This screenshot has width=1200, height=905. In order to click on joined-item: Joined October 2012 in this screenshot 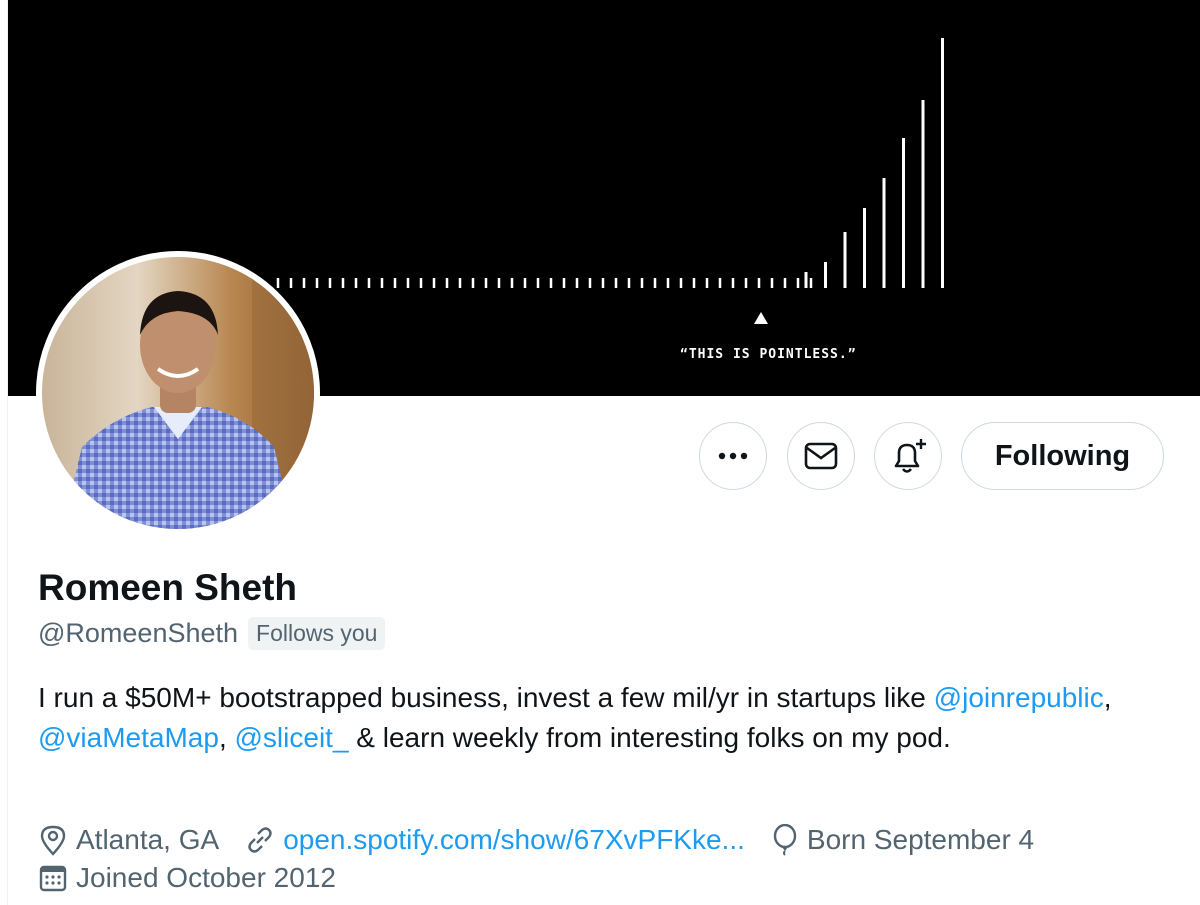, I will do `click(187, 878)`.